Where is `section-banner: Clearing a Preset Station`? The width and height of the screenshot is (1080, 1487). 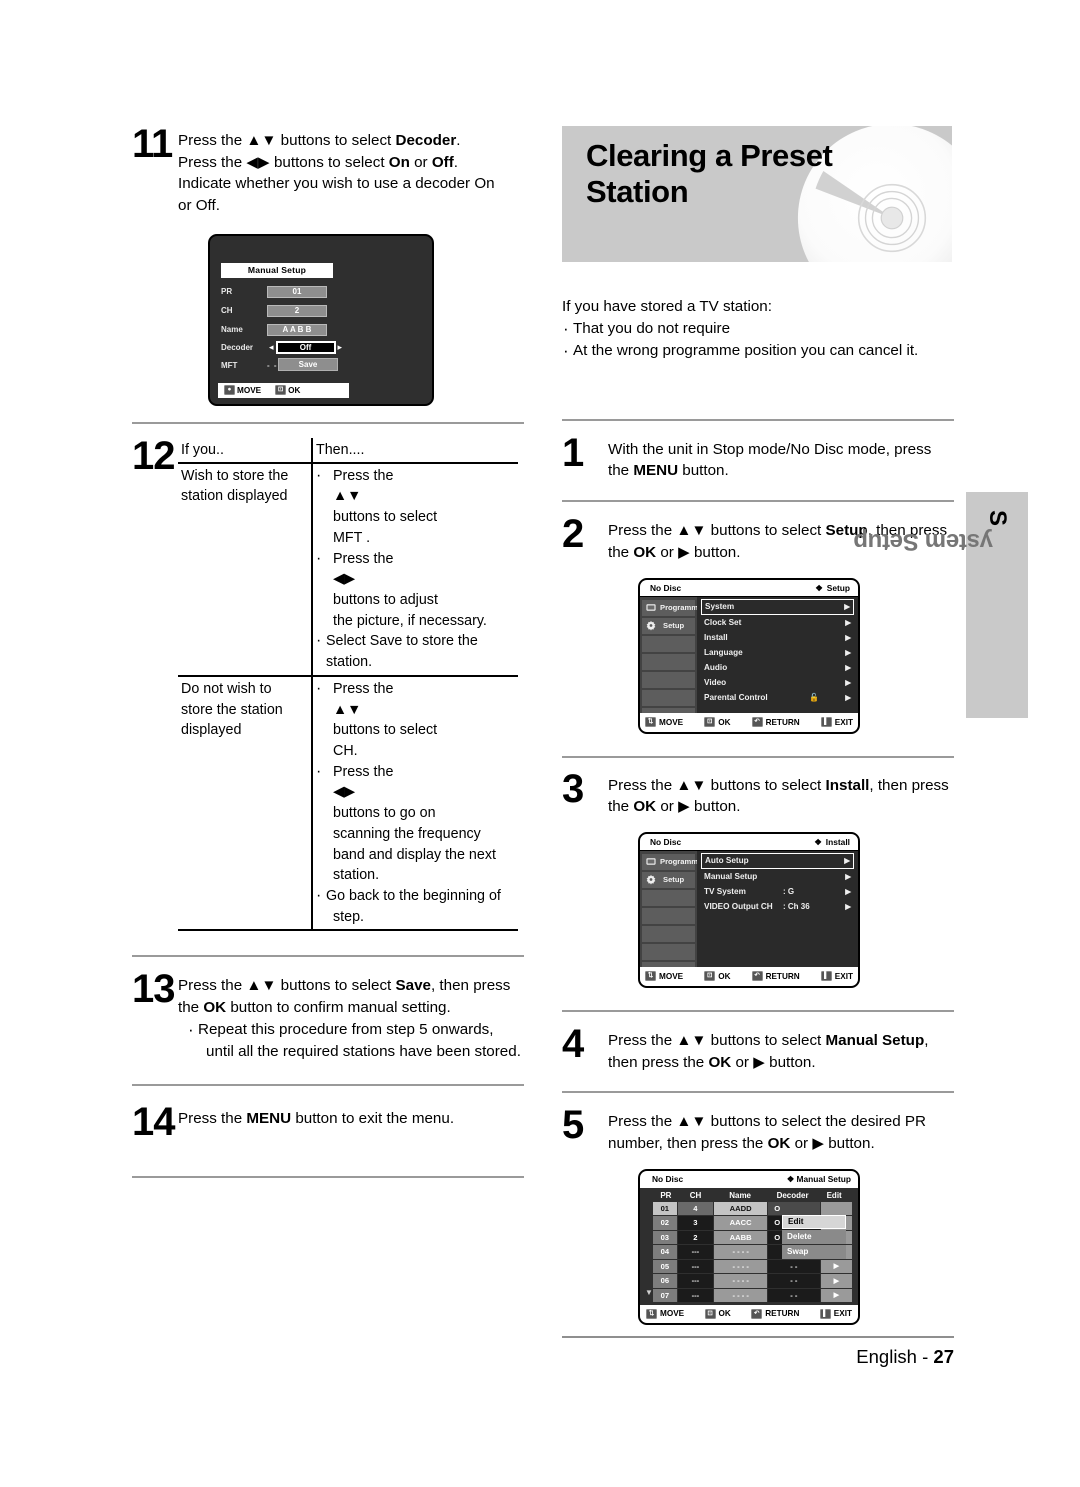 section-banner: Clearing a Preset Station is located at coordinates (757, 194).